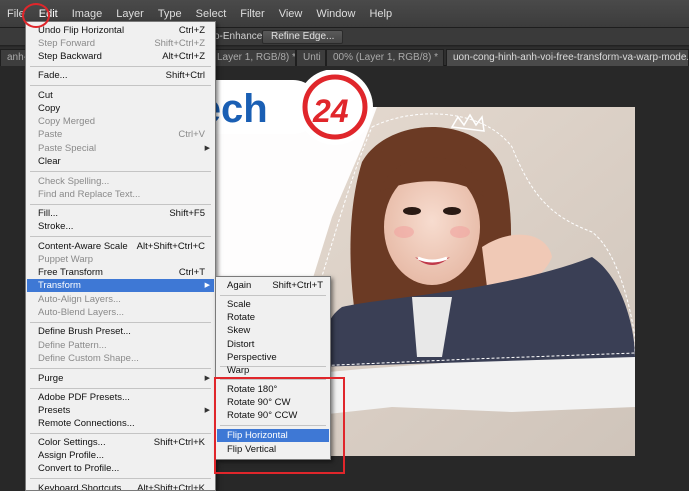 This screenshot has height=491, width=689. What do you see at coordinates (120, 410) in the screenshot?
I see `menu-item-presets: Presets ▶` at bounding box center [120, 410].